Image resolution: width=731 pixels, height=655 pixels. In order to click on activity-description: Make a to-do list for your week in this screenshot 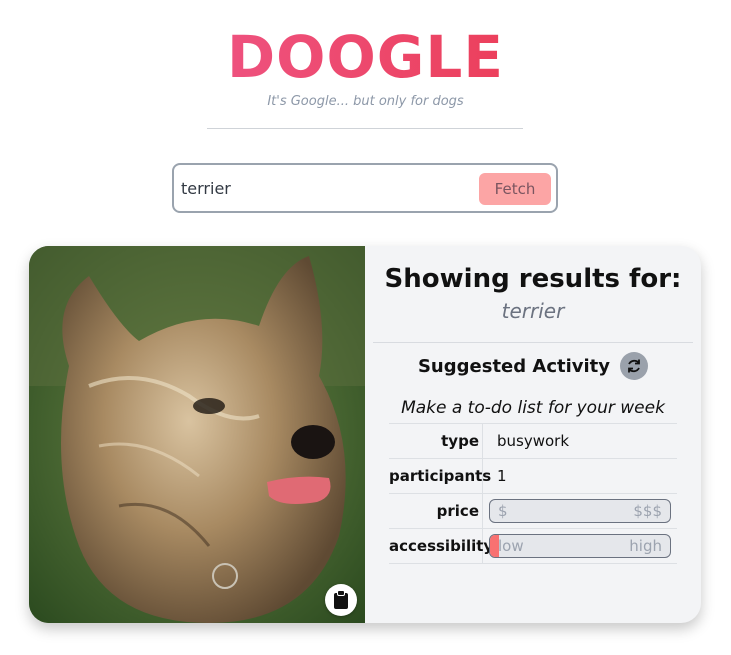, I will do `click(533, 408)`.